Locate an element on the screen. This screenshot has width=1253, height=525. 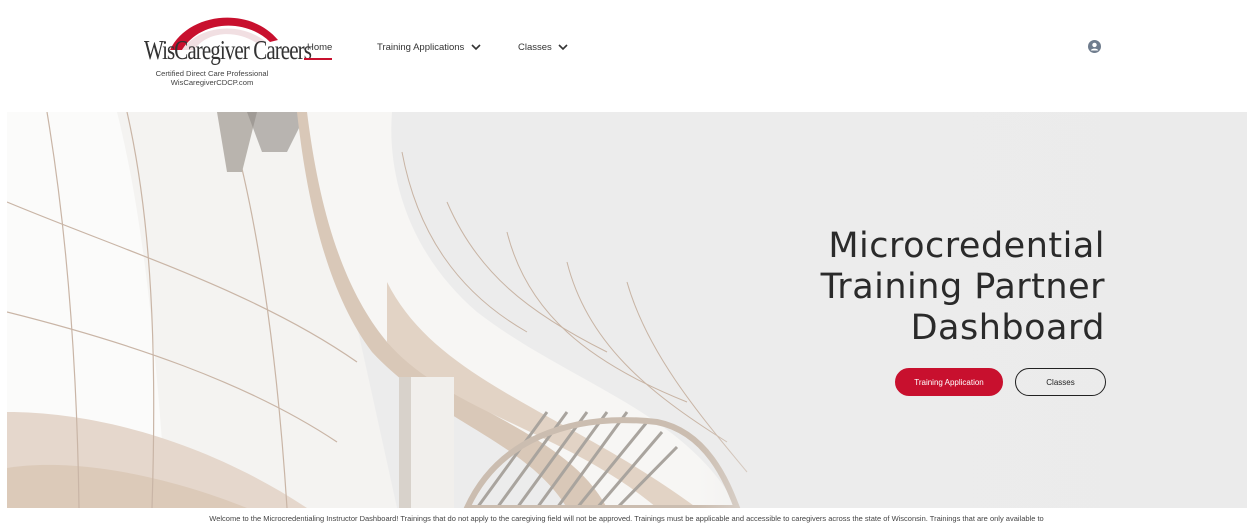
hero-title-line2: Training Partner is located at coordinates (962, 287).